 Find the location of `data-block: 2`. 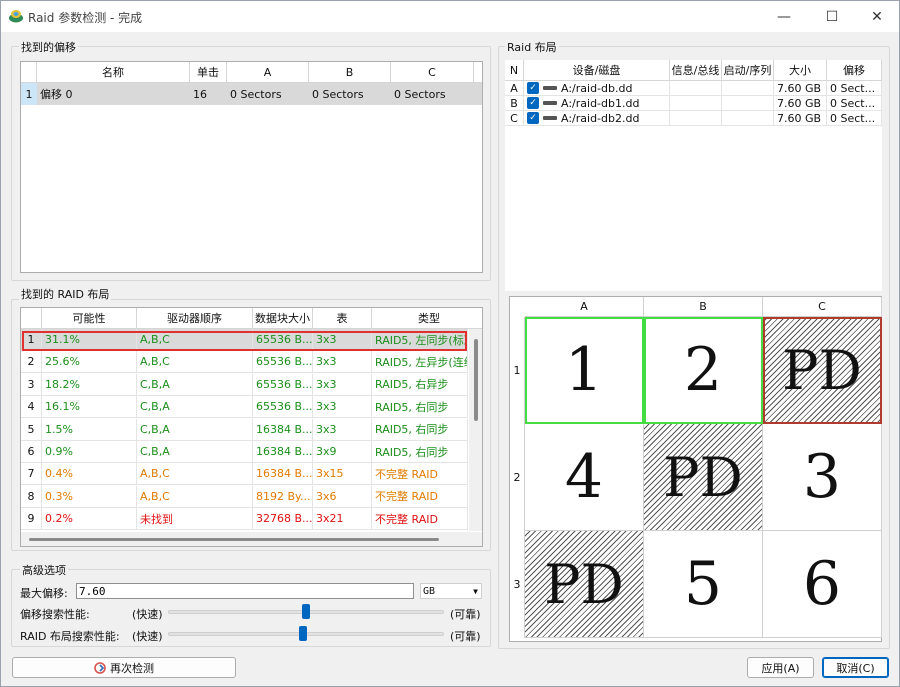

data-block: 2 is located at coordinates (703, 370).